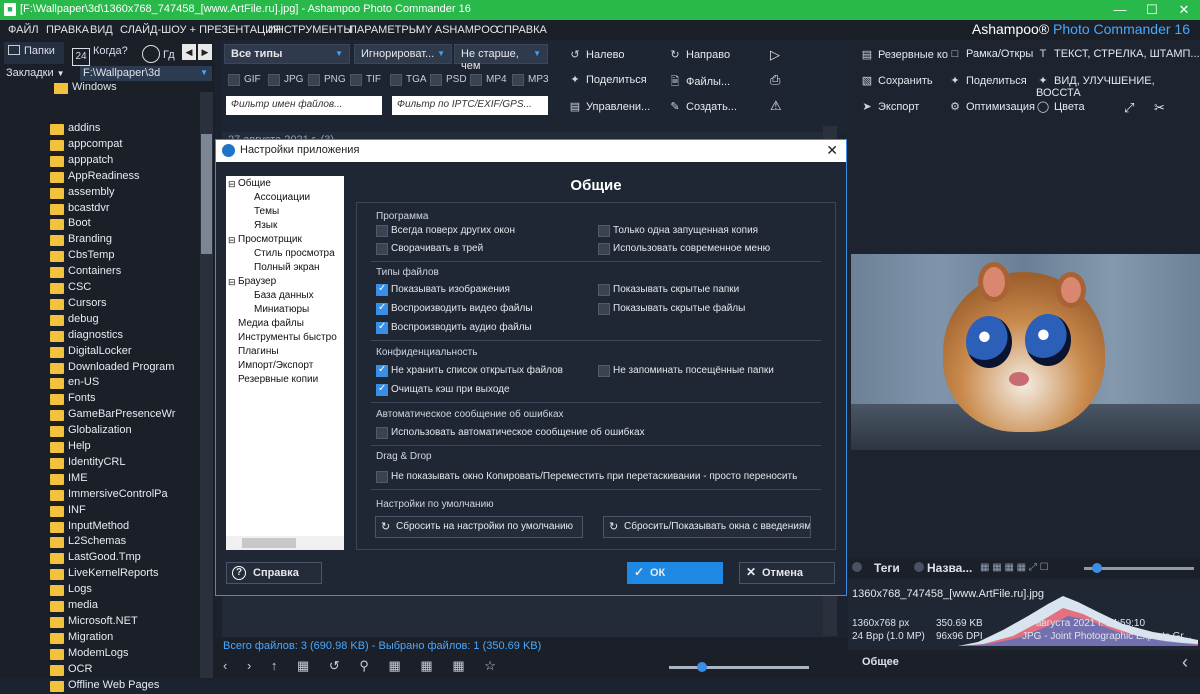  What do you see at coordinates (91, 352) in the screenshot?
I see `folder-item: DigitalLocker` at bounding box center [91, 352].